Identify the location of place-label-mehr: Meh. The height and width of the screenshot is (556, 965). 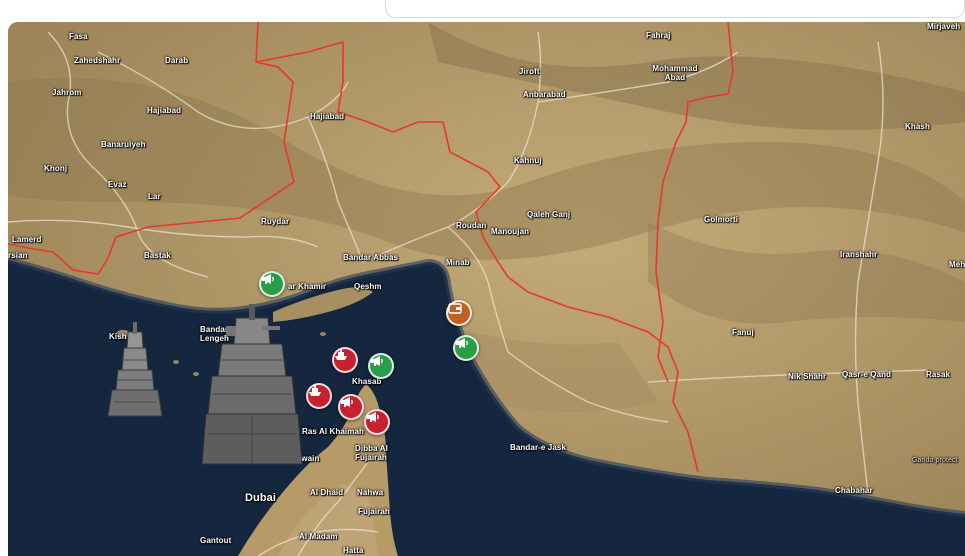
(957, 264).